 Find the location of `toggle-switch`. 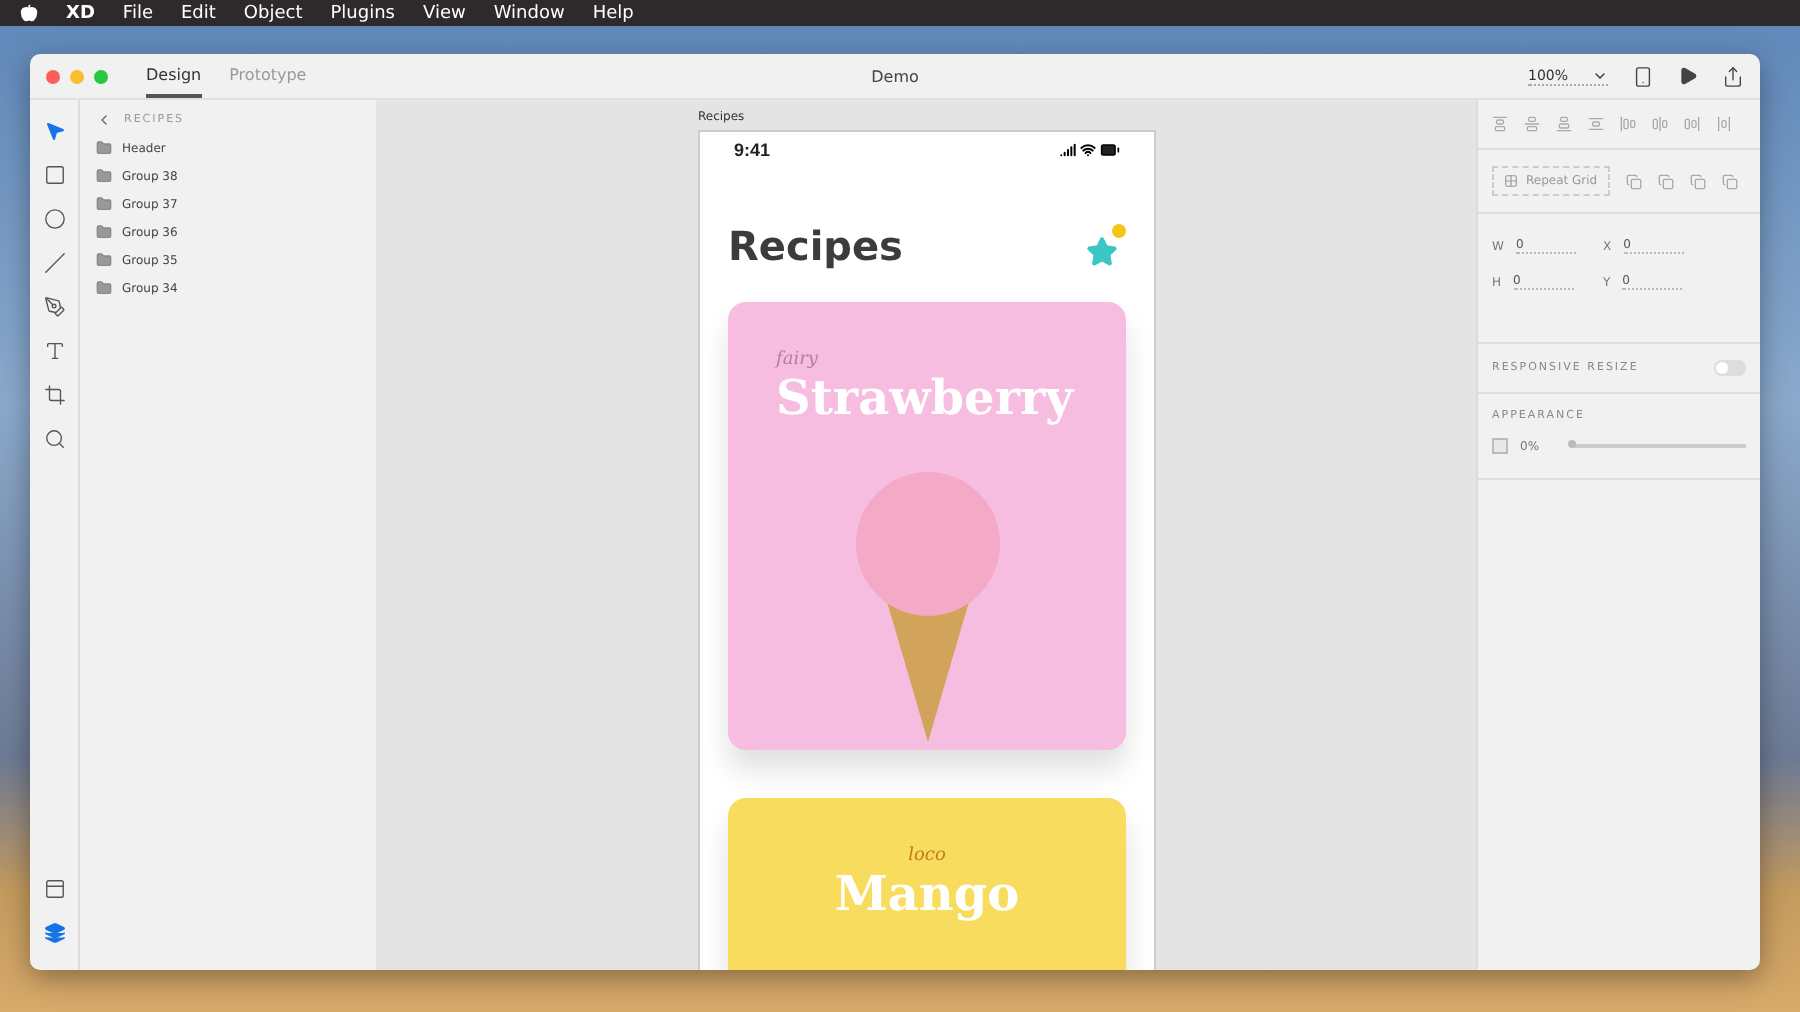

toggle-switch is located at coordinates (1730, 368).